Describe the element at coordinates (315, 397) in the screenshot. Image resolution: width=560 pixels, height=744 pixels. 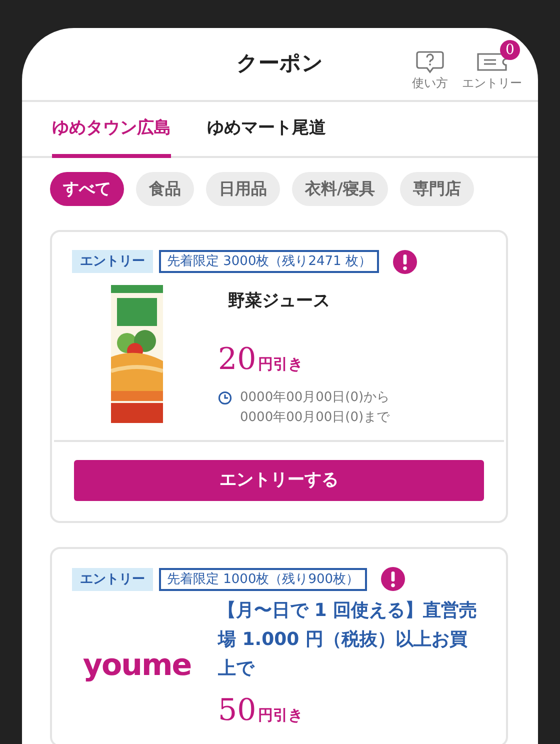
I see `validity-period: 0000年00月00日(0)から` at that location.